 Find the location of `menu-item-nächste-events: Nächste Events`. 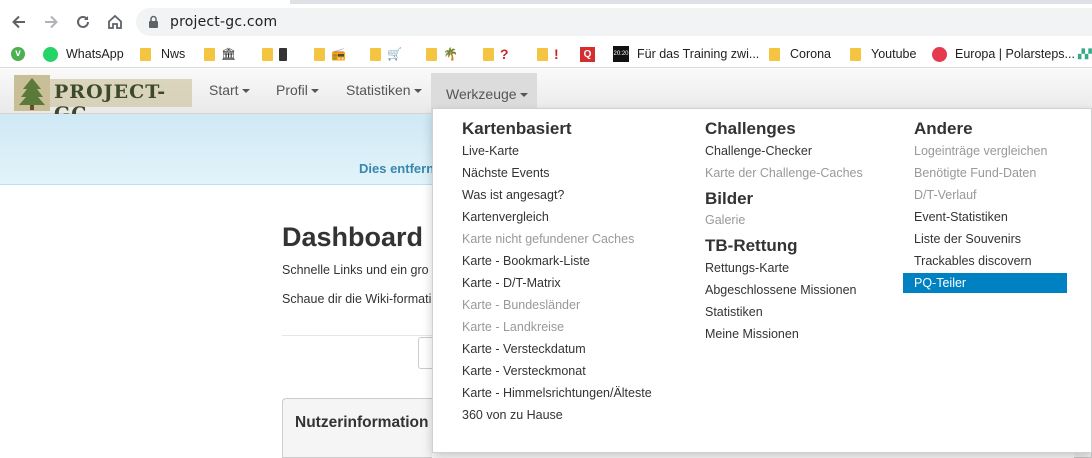

menu-item-nächste-events: Nächste Events is located at coordinates (506, 173).